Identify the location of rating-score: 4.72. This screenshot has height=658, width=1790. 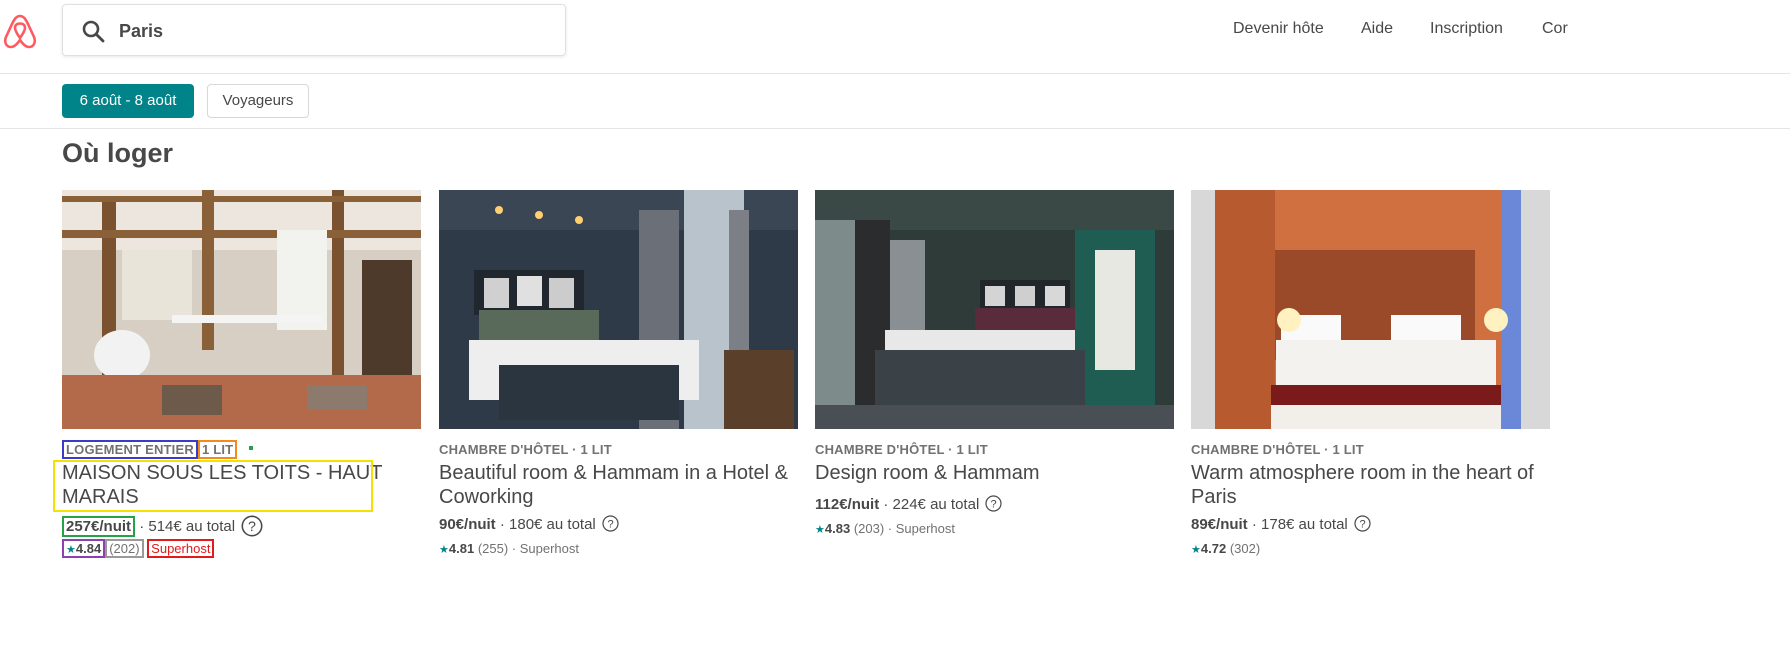
(1213, 548).